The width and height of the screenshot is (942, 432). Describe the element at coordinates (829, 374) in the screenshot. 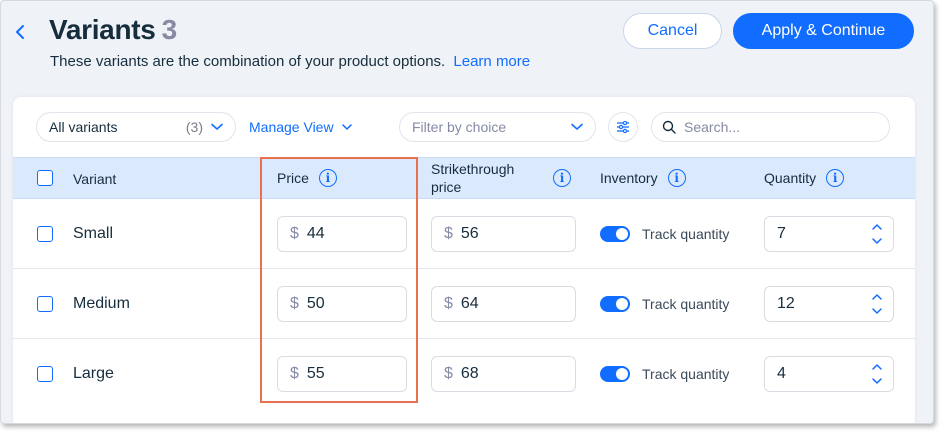

I see `quantity-input: 4` at that location.